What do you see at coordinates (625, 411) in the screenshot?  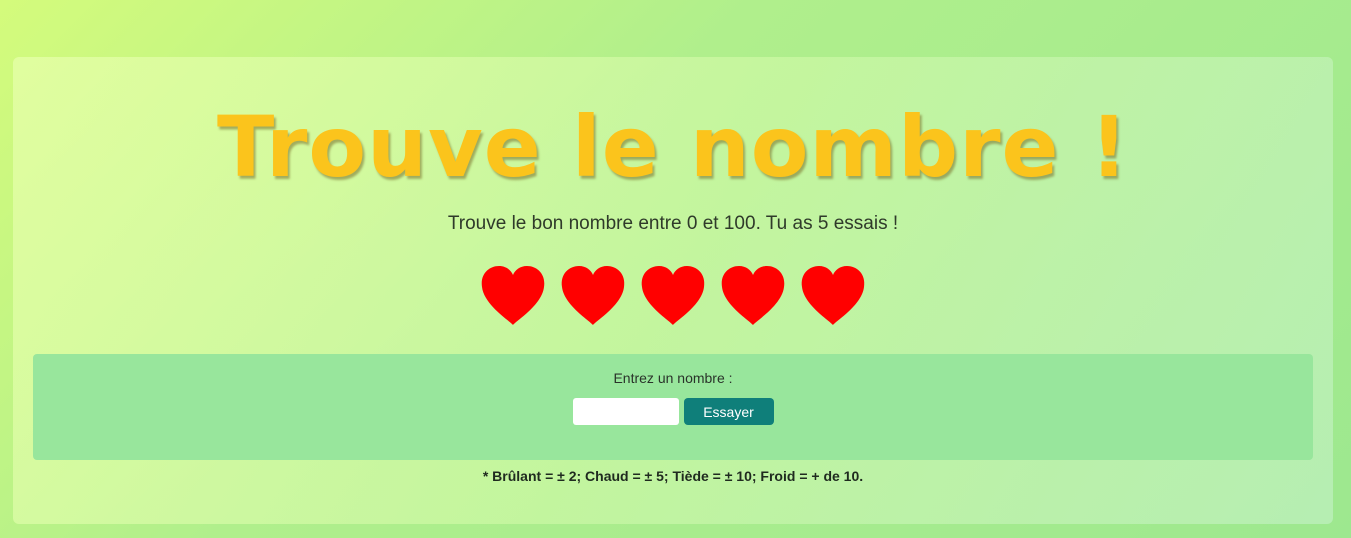 I see `guess-input` at bounding box center [625, 411].